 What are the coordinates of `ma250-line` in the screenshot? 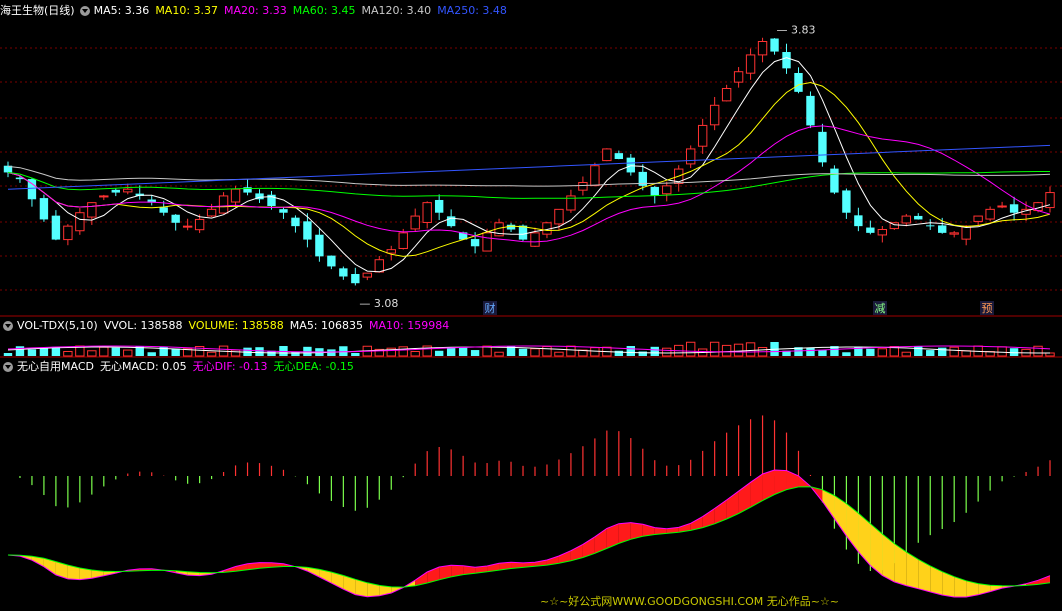 It's located at (529, 167).